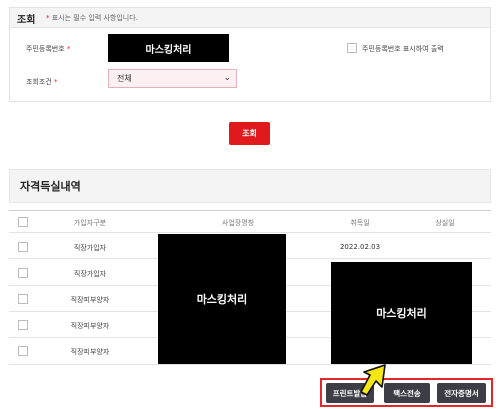 The image size is (500, 409). Describe the element at coordinates (227, 78) in the screenshot. I see `chevron-down-icon: ⌄` at that location.